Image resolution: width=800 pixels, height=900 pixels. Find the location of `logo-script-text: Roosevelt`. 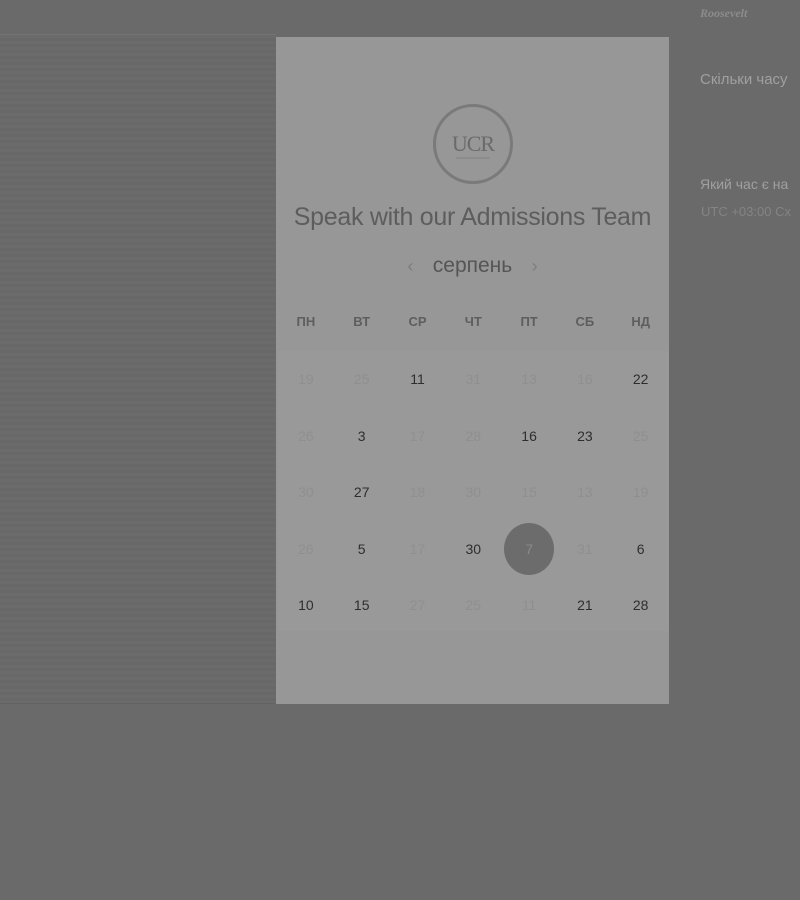

logo-script-text: Roosevelt is located at coordinates (724, 13).